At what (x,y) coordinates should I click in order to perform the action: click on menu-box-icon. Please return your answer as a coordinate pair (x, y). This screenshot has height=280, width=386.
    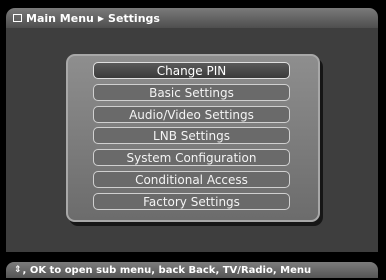
    Looking at the image, I should click on (17, 18).